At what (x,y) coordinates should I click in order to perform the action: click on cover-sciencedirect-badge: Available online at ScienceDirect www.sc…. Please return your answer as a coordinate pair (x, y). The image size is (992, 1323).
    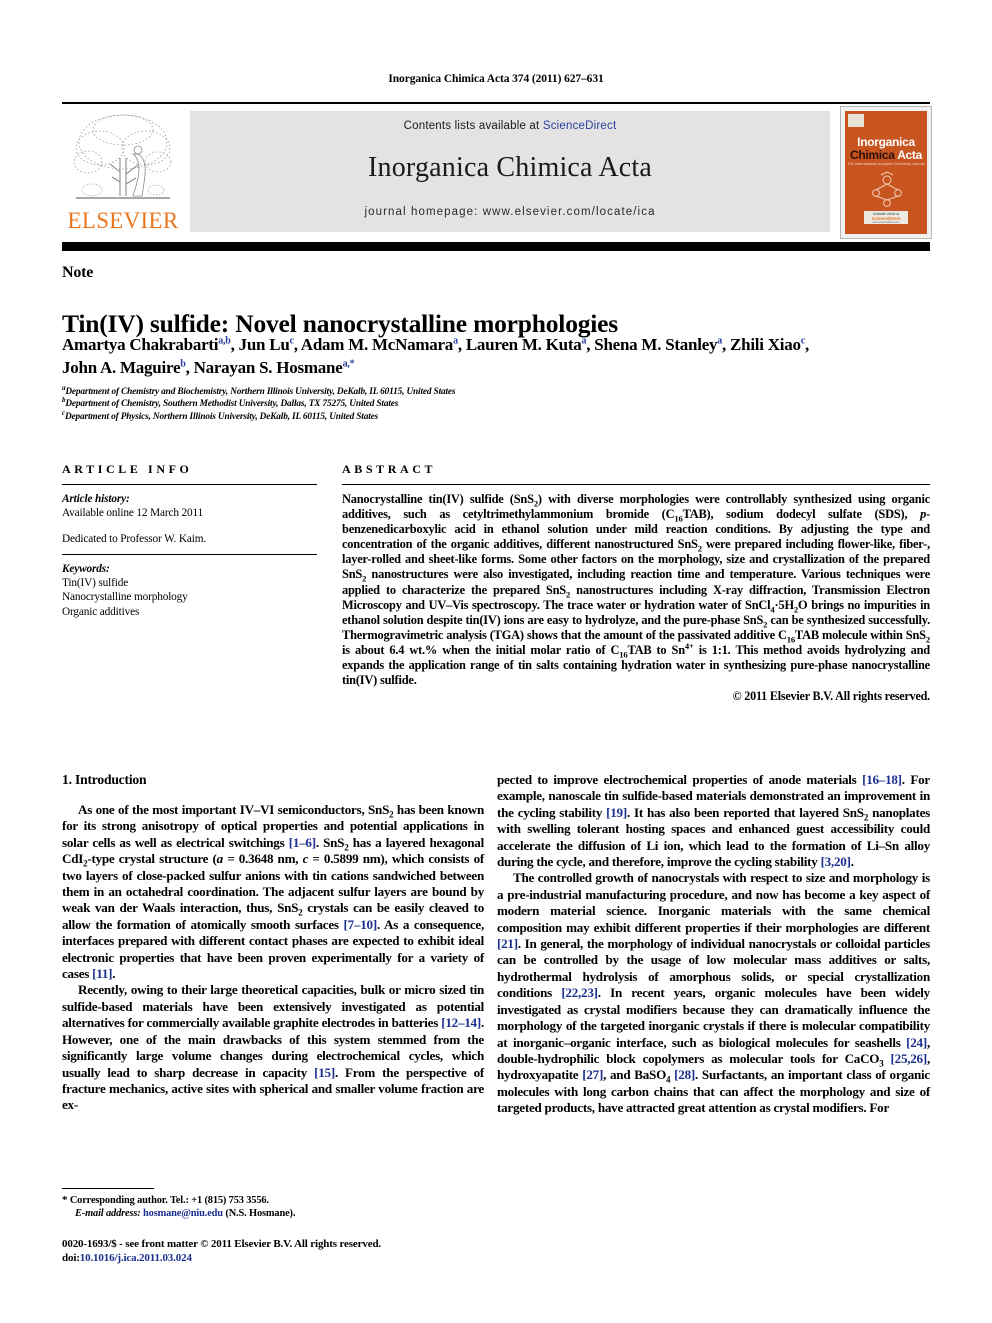
    Looking at the image, I should click on (886, 217).